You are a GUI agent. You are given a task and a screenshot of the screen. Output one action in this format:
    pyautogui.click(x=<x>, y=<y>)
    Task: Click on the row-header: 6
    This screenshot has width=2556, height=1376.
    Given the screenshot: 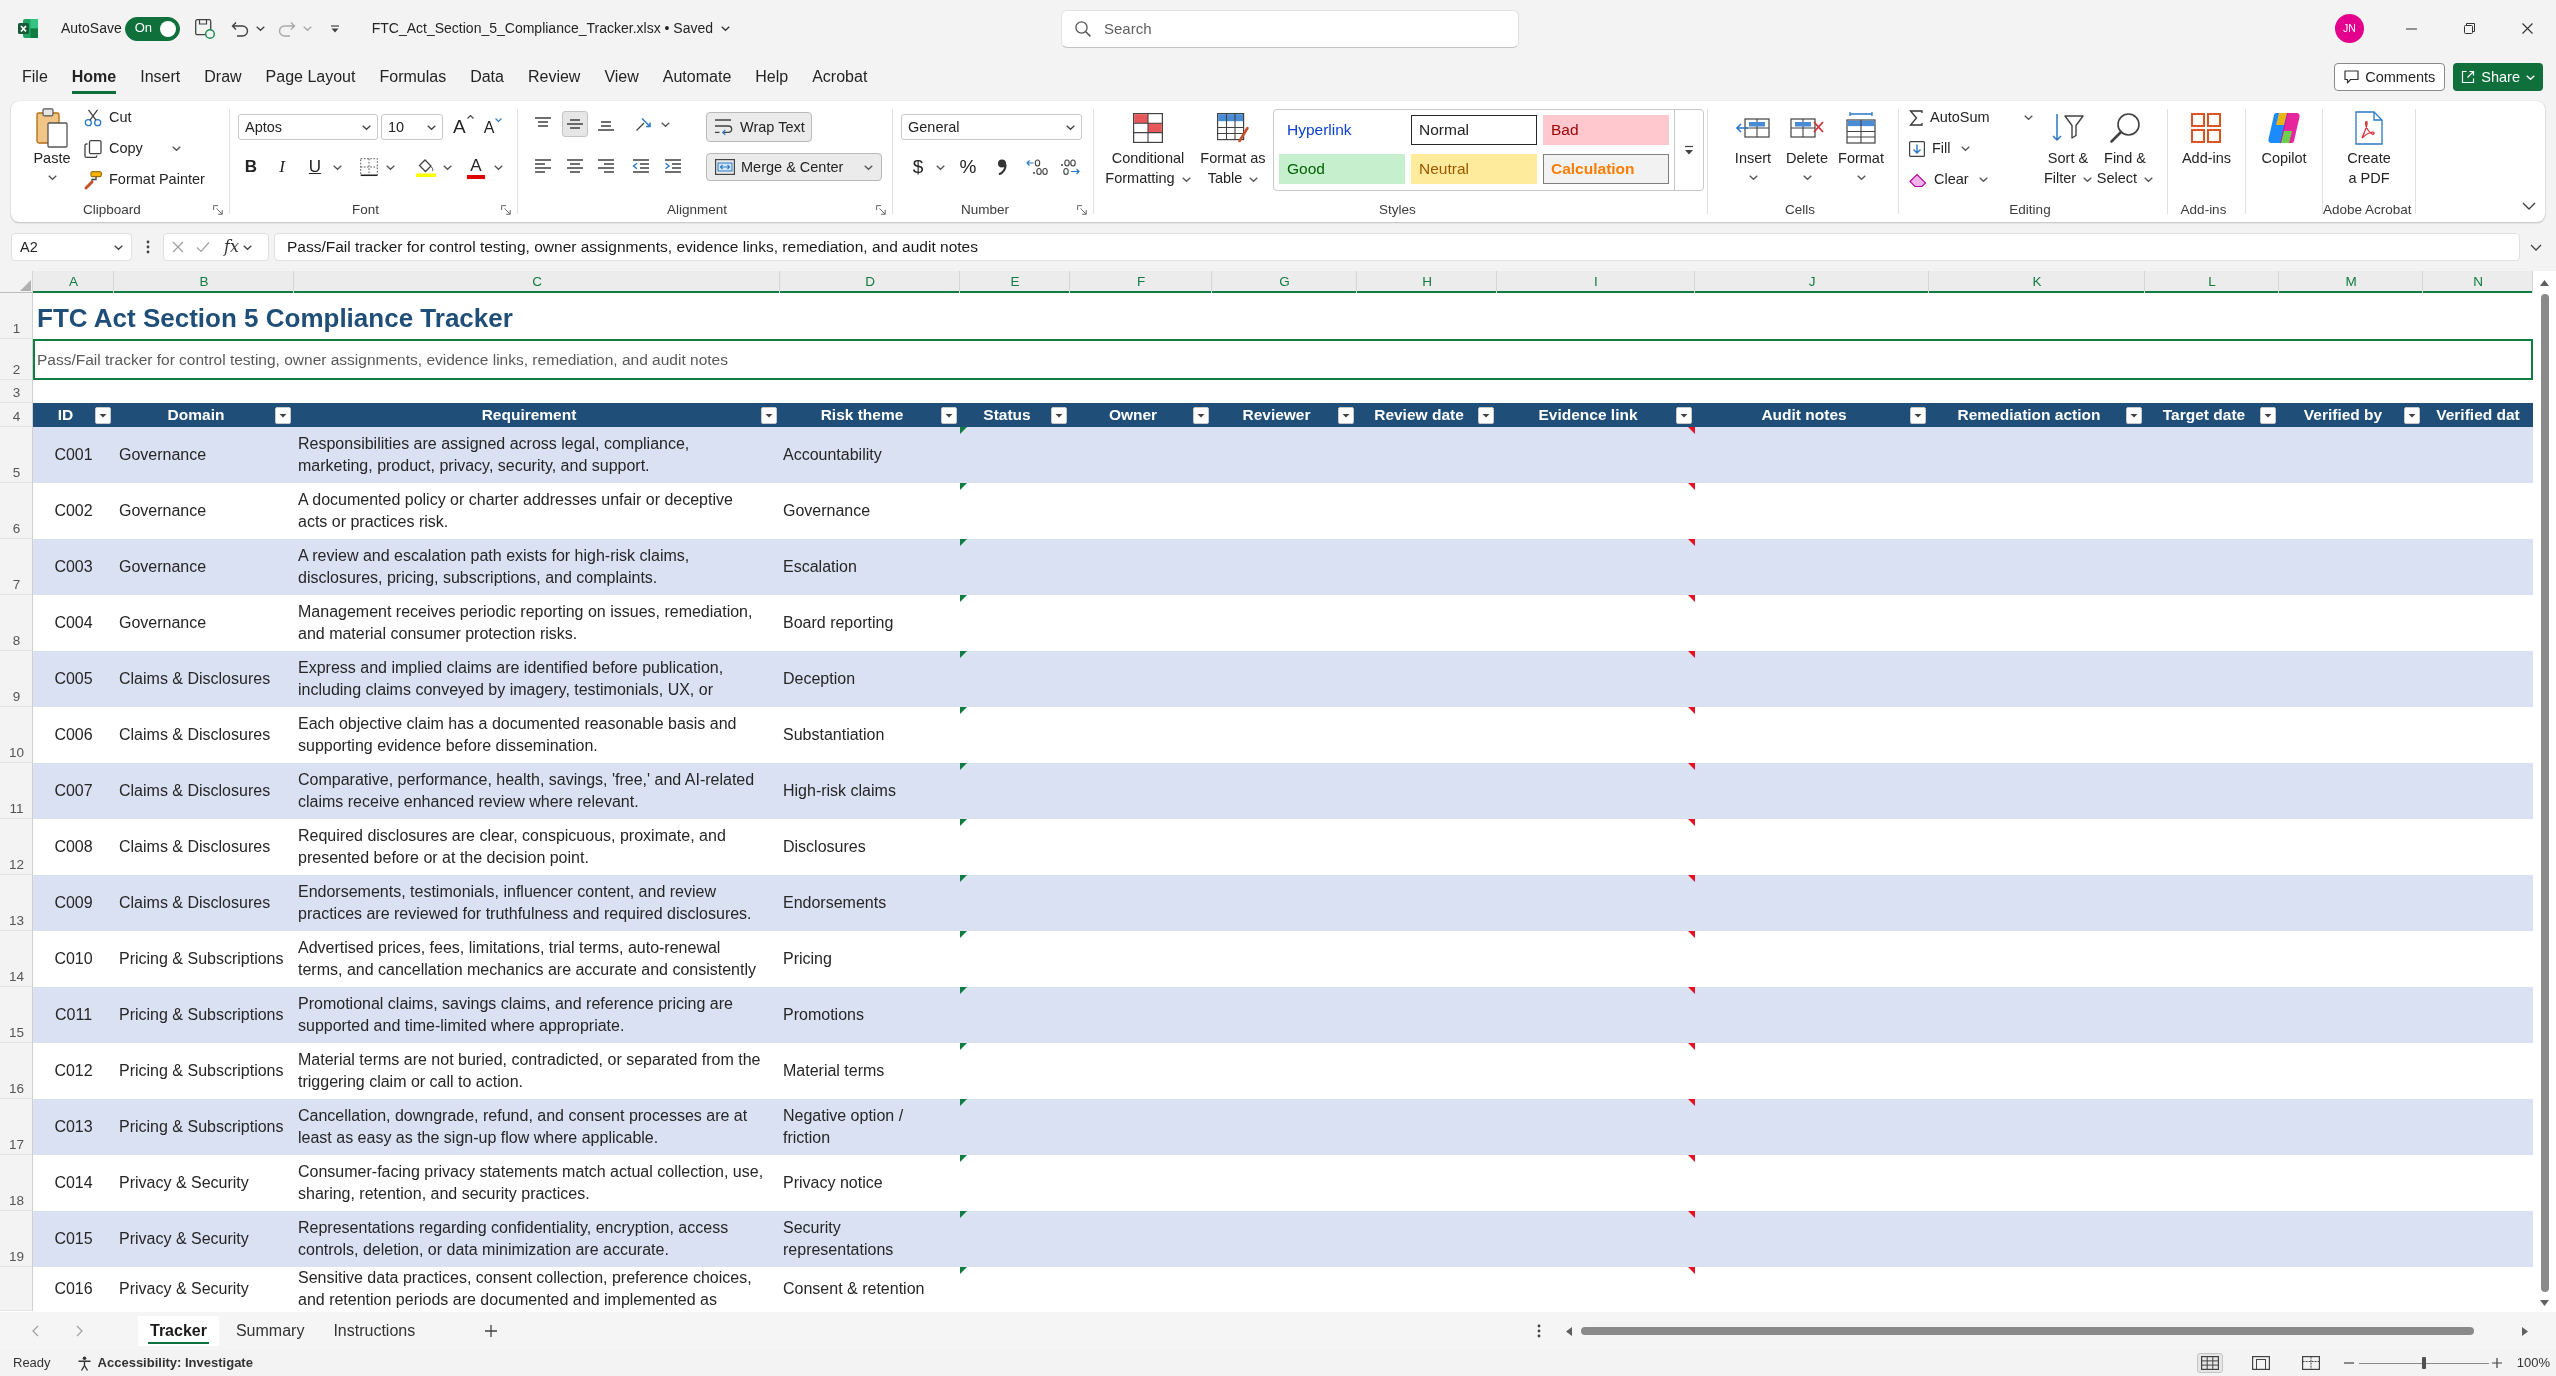 What is the action you would take?
    pyautogui.click(x=16, y=511)
    